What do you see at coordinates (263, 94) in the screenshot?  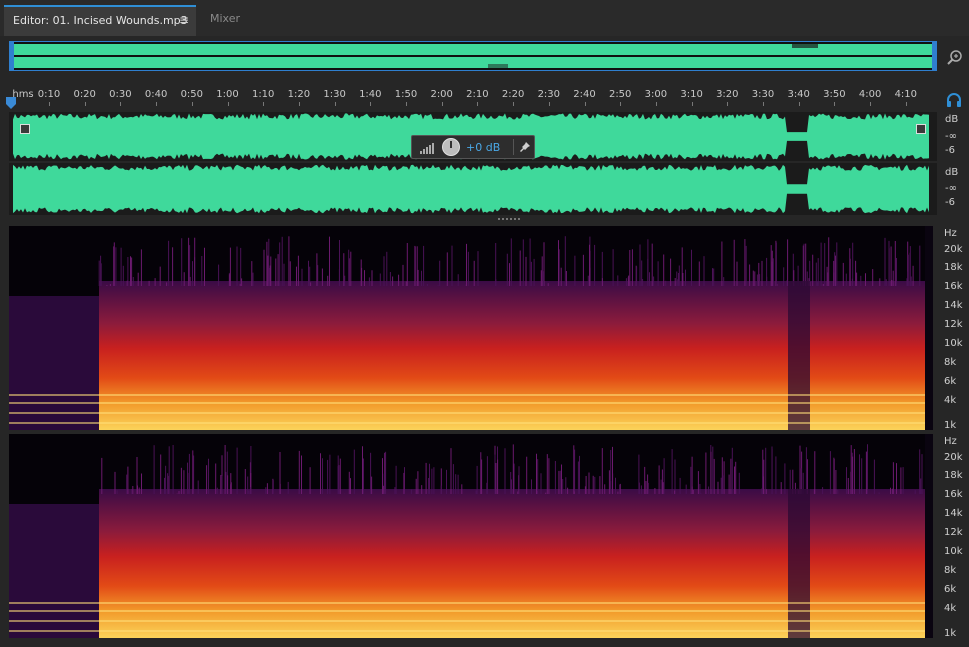 I see `timeline-tick-label: 1:10` at bounding box center [263, 94].